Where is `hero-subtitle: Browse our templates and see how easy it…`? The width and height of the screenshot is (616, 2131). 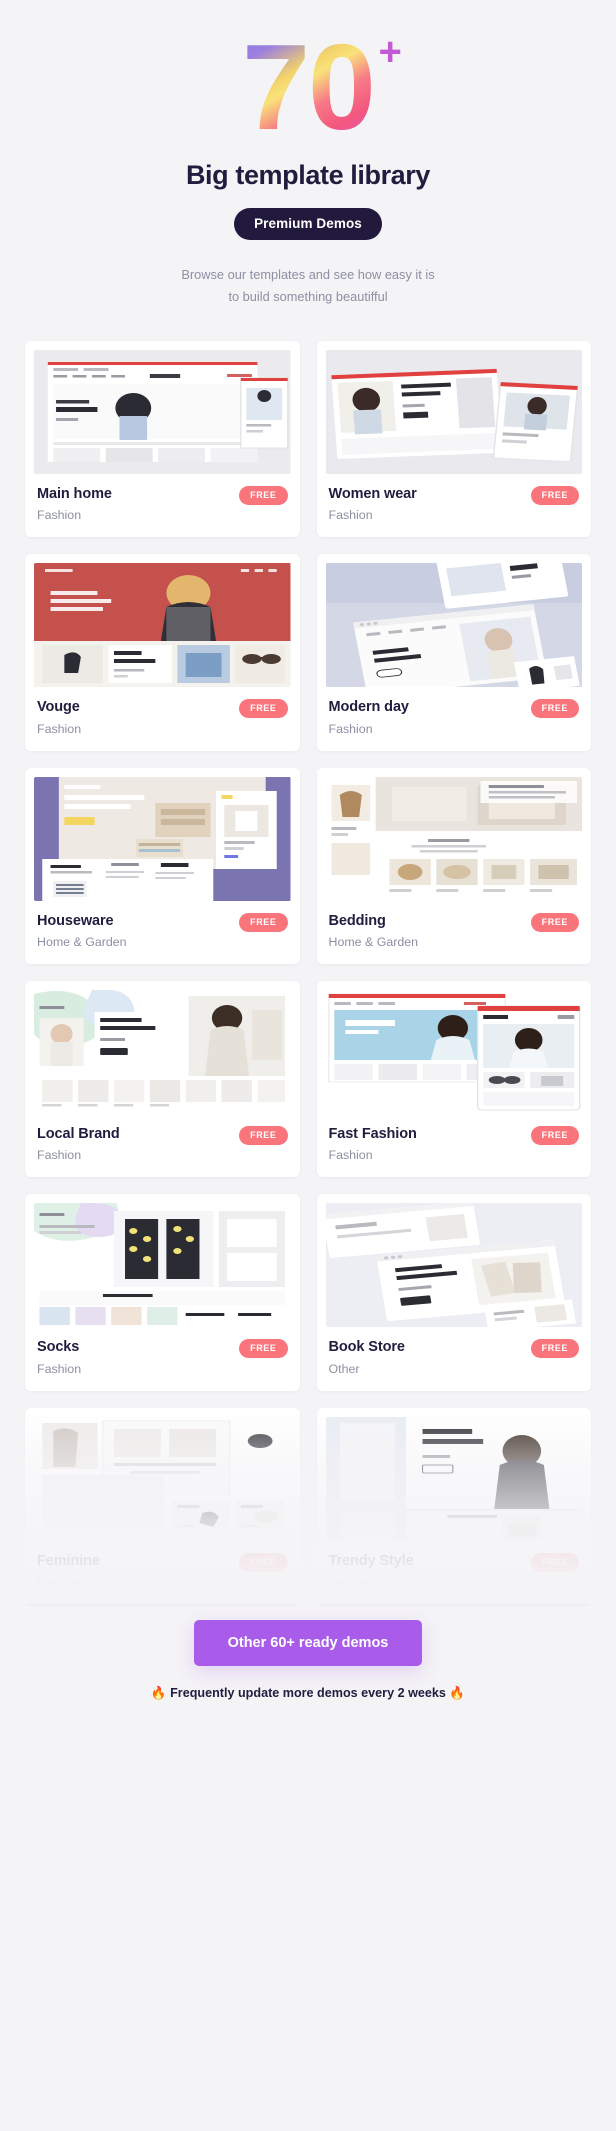
hero-subtitle: Browse our templates and see how easy it… is located at coordinates (308, 286).